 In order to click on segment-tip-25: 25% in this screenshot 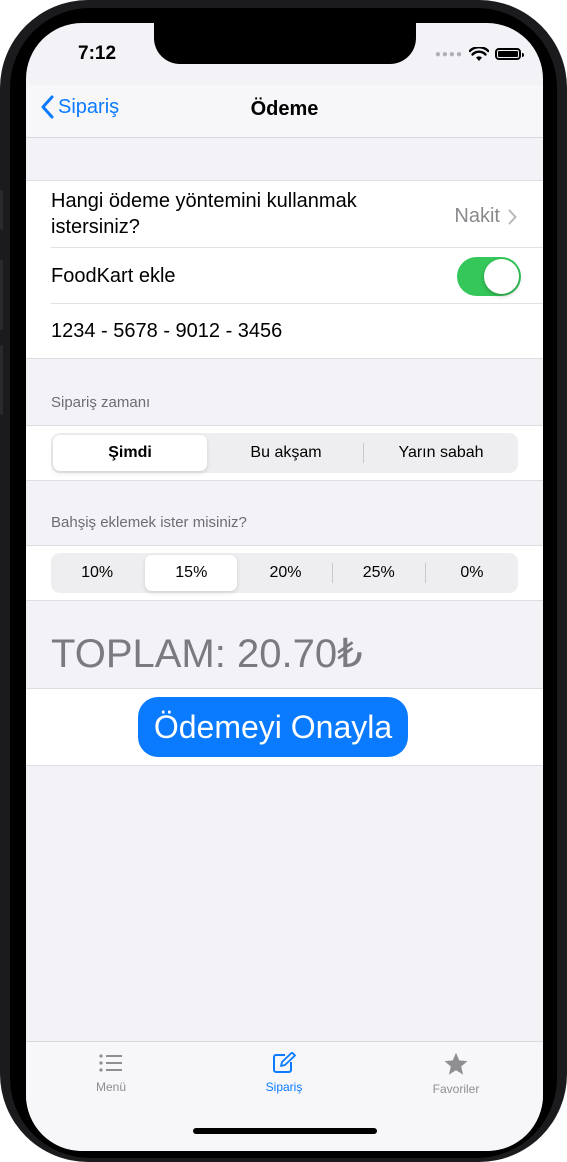, I will do `click(379, 573)`.